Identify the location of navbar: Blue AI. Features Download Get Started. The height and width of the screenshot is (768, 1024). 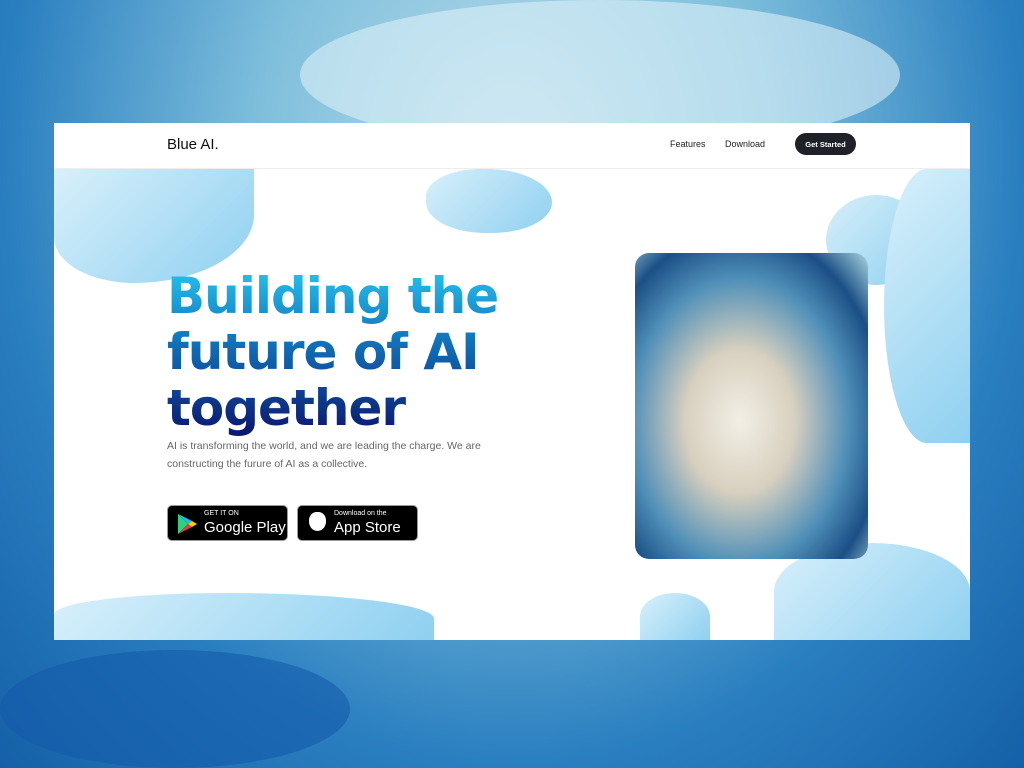
(512, 146).